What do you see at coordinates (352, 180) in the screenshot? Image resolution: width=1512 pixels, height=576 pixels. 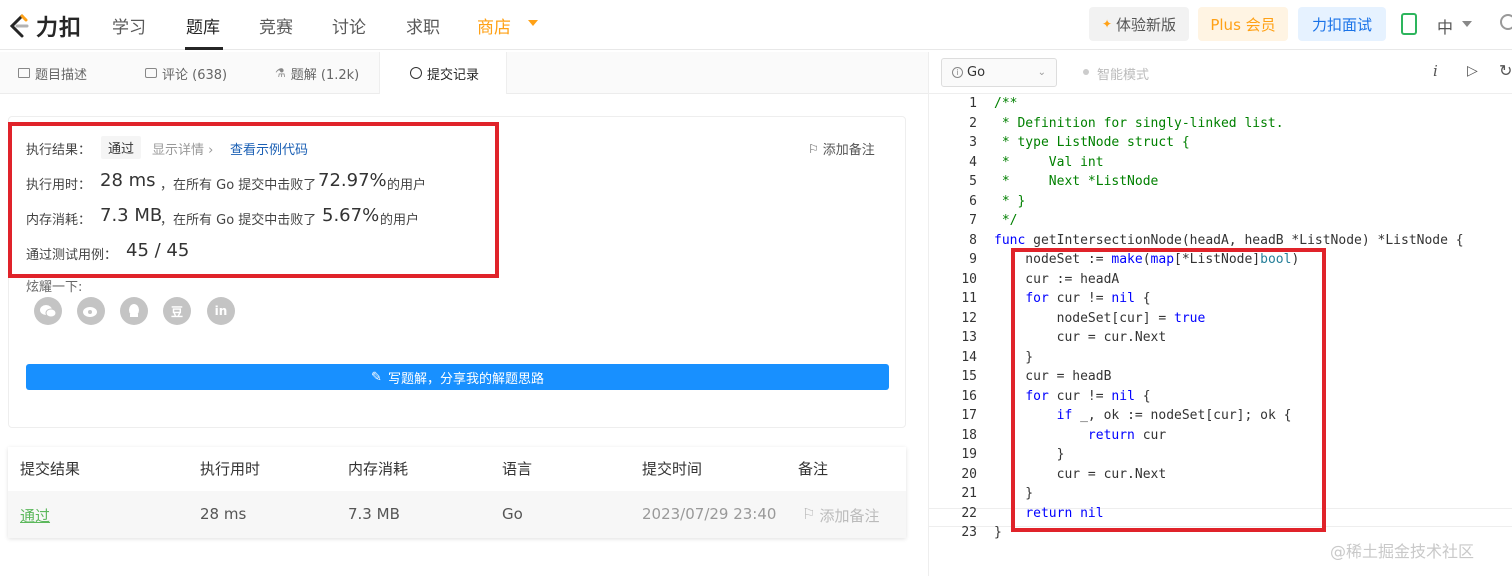 I see `exec-time-percent: 72.97%` at bounding box center [352, 180].